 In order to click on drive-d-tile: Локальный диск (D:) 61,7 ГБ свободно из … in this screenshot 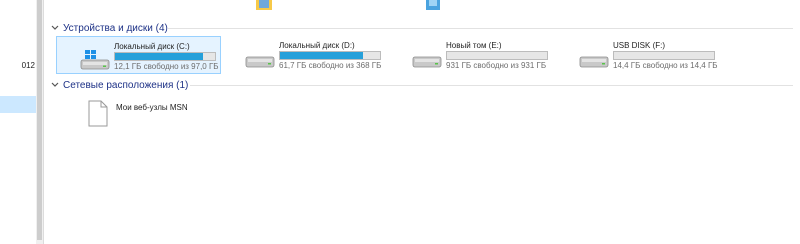, I will do `click(304, 55)`.